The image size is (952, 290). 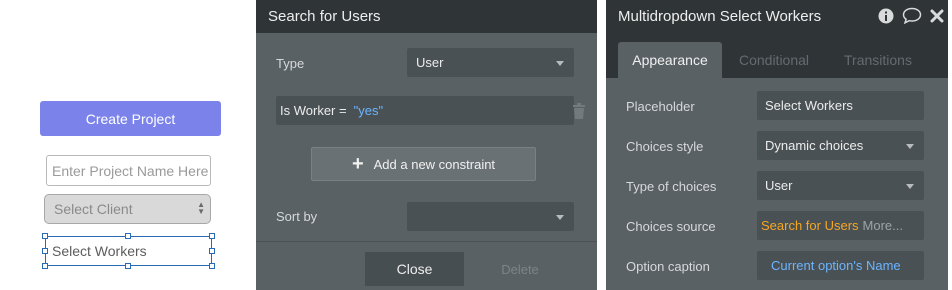 What do you see at coordinates (357, 164) in the screenshot?
I see `plus-icon: +` at bounding box center [357, 164].